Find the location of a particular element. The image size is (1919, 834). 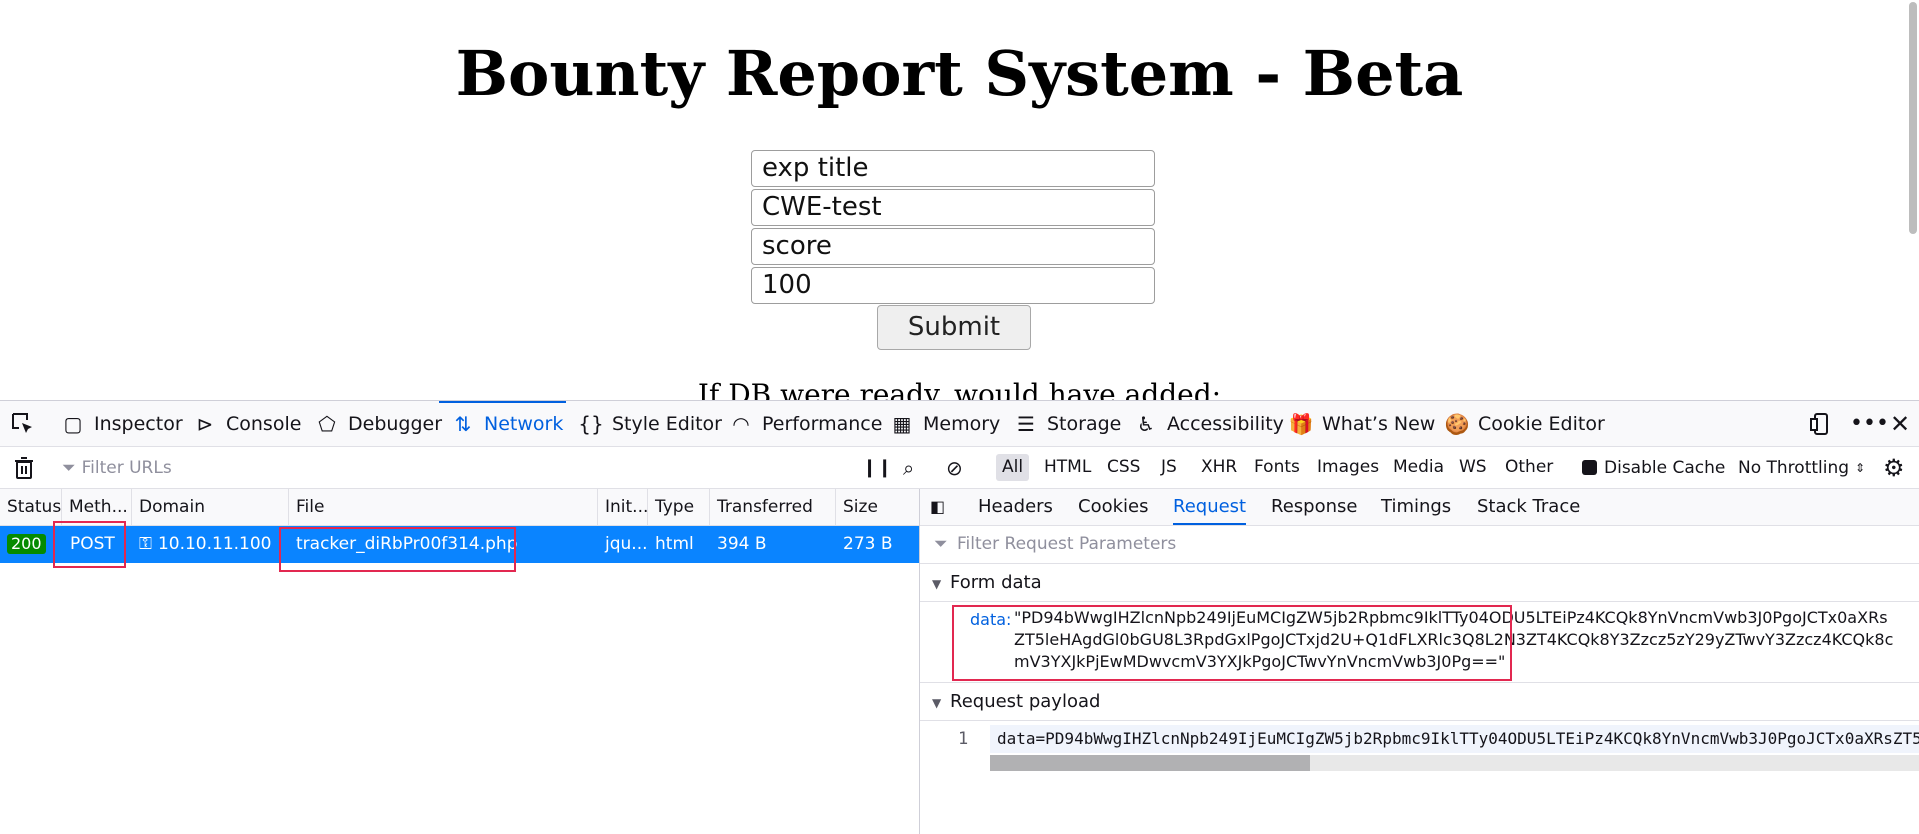

pause-icon: ❙❙ is located at coordinates (877, 467).